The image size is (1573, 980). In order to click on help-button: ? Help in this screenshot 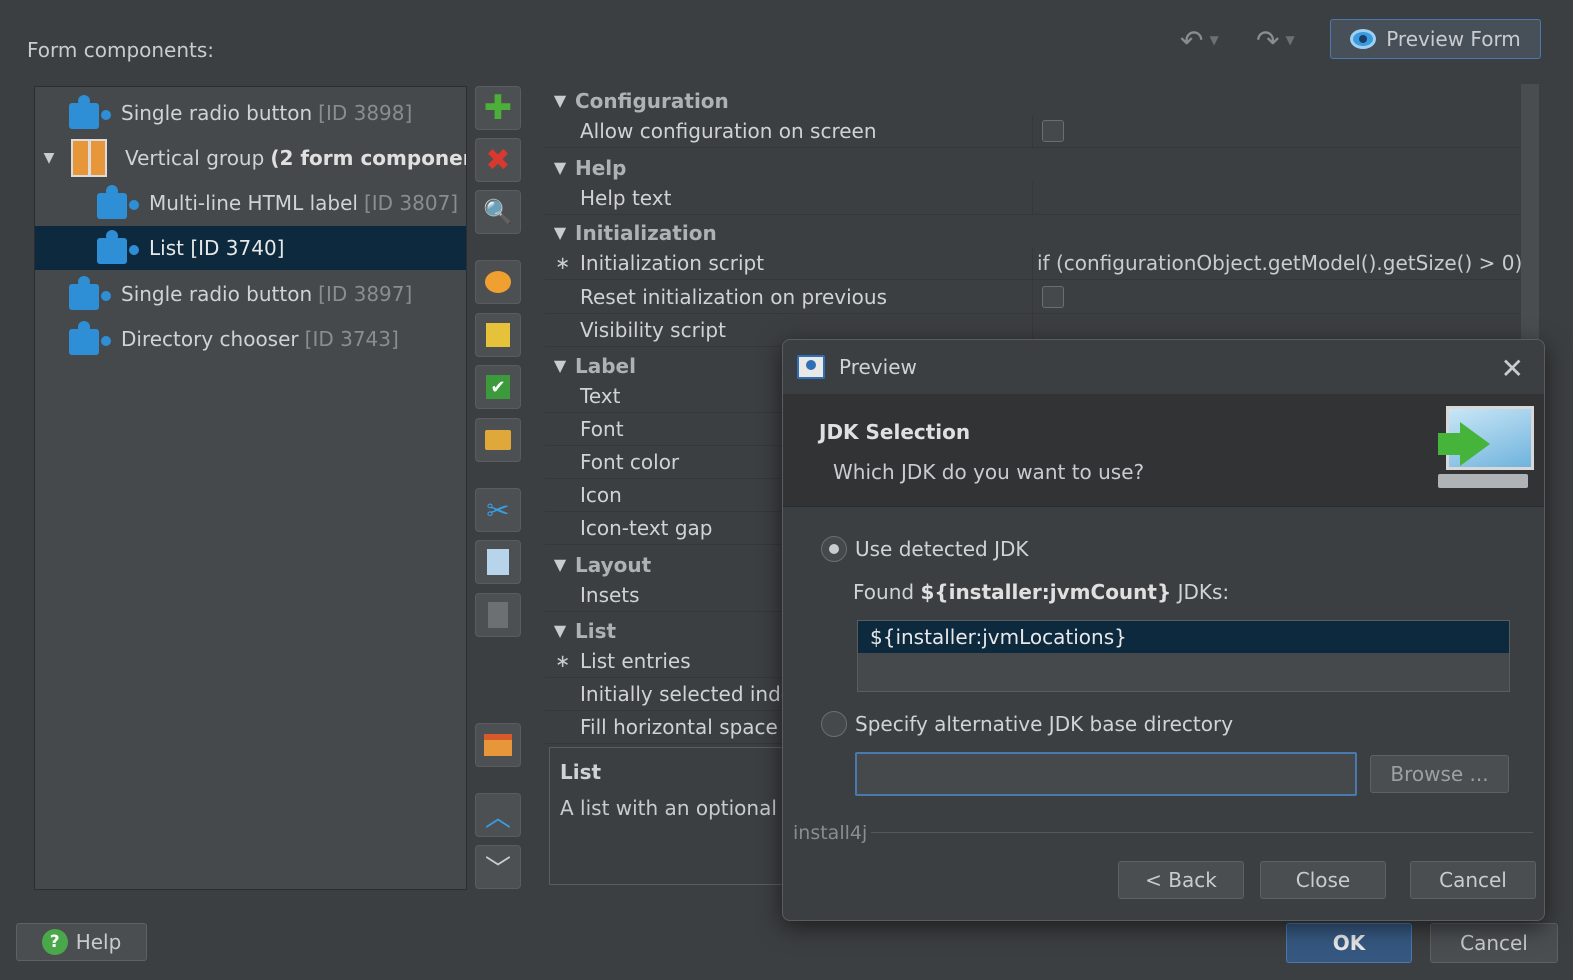, I will do `click(81, 942)`.